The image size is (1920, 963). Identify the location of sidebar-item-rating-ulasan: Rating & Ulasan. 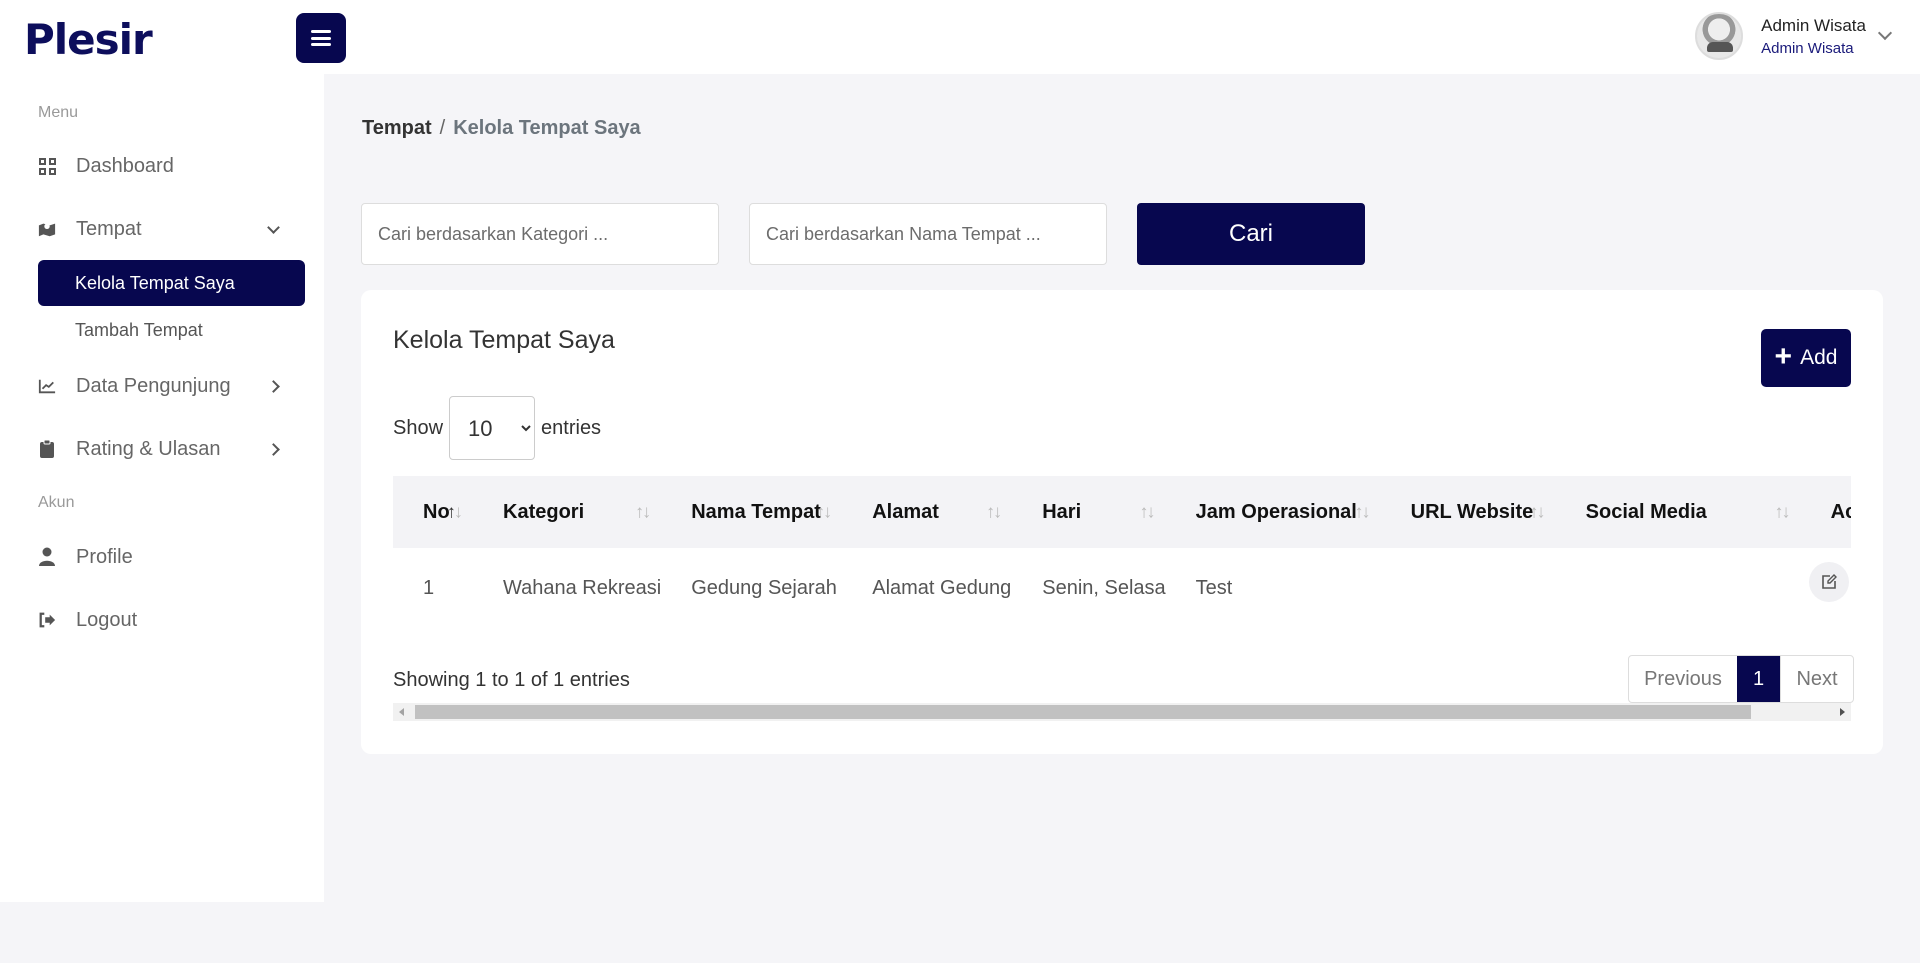
(166, 449).